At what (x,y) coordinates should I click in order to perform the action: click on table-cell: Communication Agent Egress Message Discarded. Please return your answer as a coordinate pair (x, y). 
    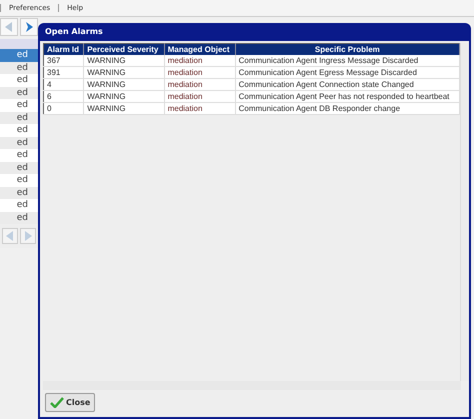
    Looking at the image, I should click on (347, 72).